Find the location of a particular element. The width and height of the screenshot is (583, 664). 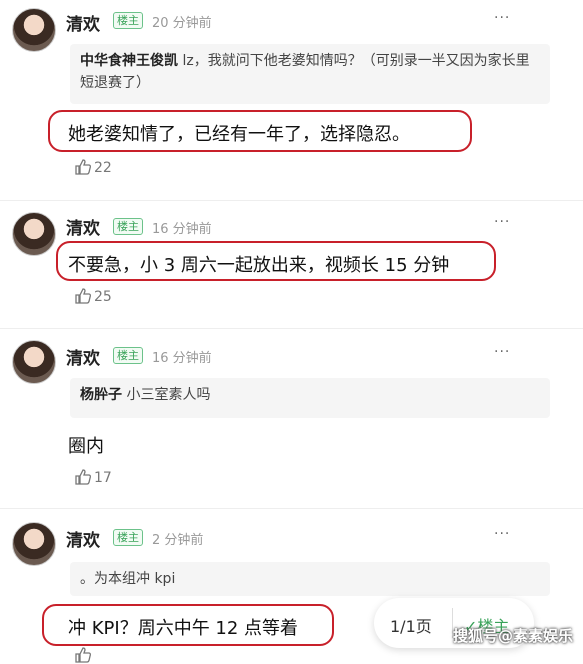

like-button is located at coordinates (84, 655).